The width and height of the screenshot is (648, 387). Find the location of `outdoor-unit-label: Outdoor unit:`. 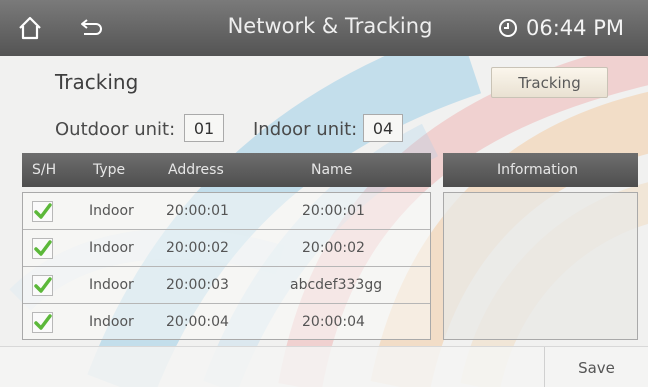

outdoor-unit-label: Outdoor unit: is located at coordinates (115, 129).